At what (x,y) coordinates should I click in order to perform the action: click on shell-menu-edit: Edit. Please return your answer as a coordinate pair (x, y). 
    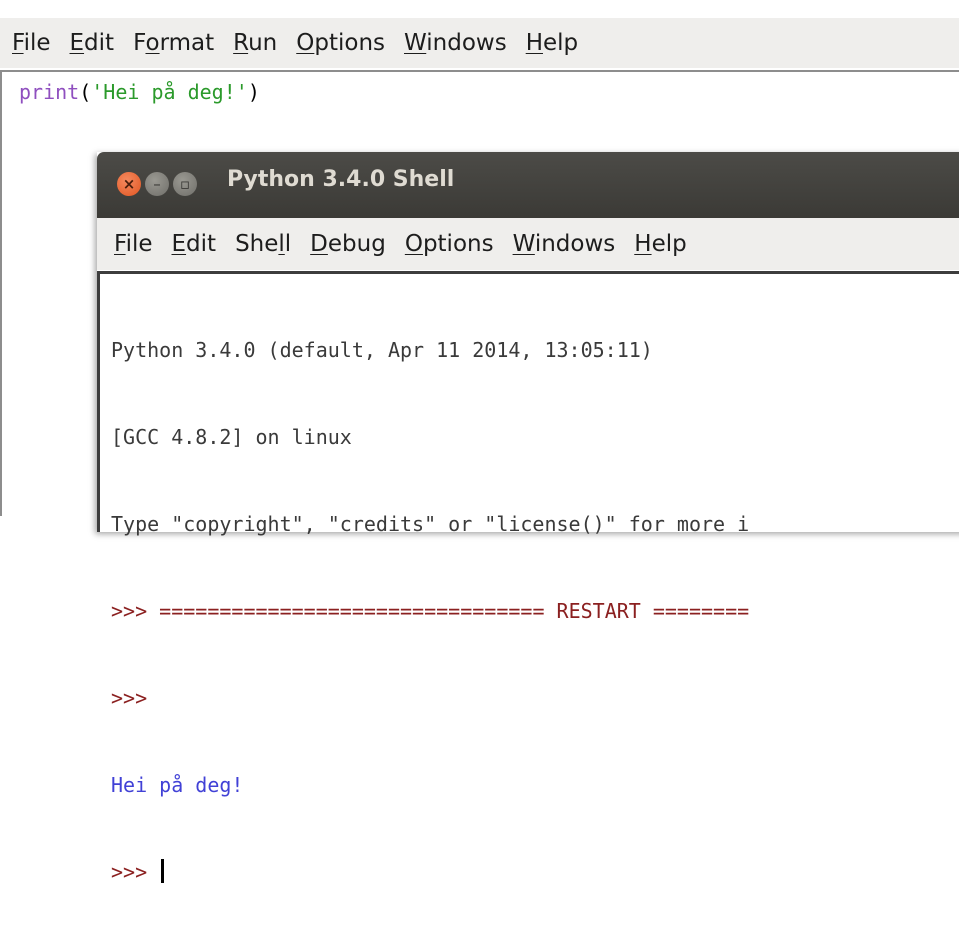
    Looking at the image, I should click on (194, 244).